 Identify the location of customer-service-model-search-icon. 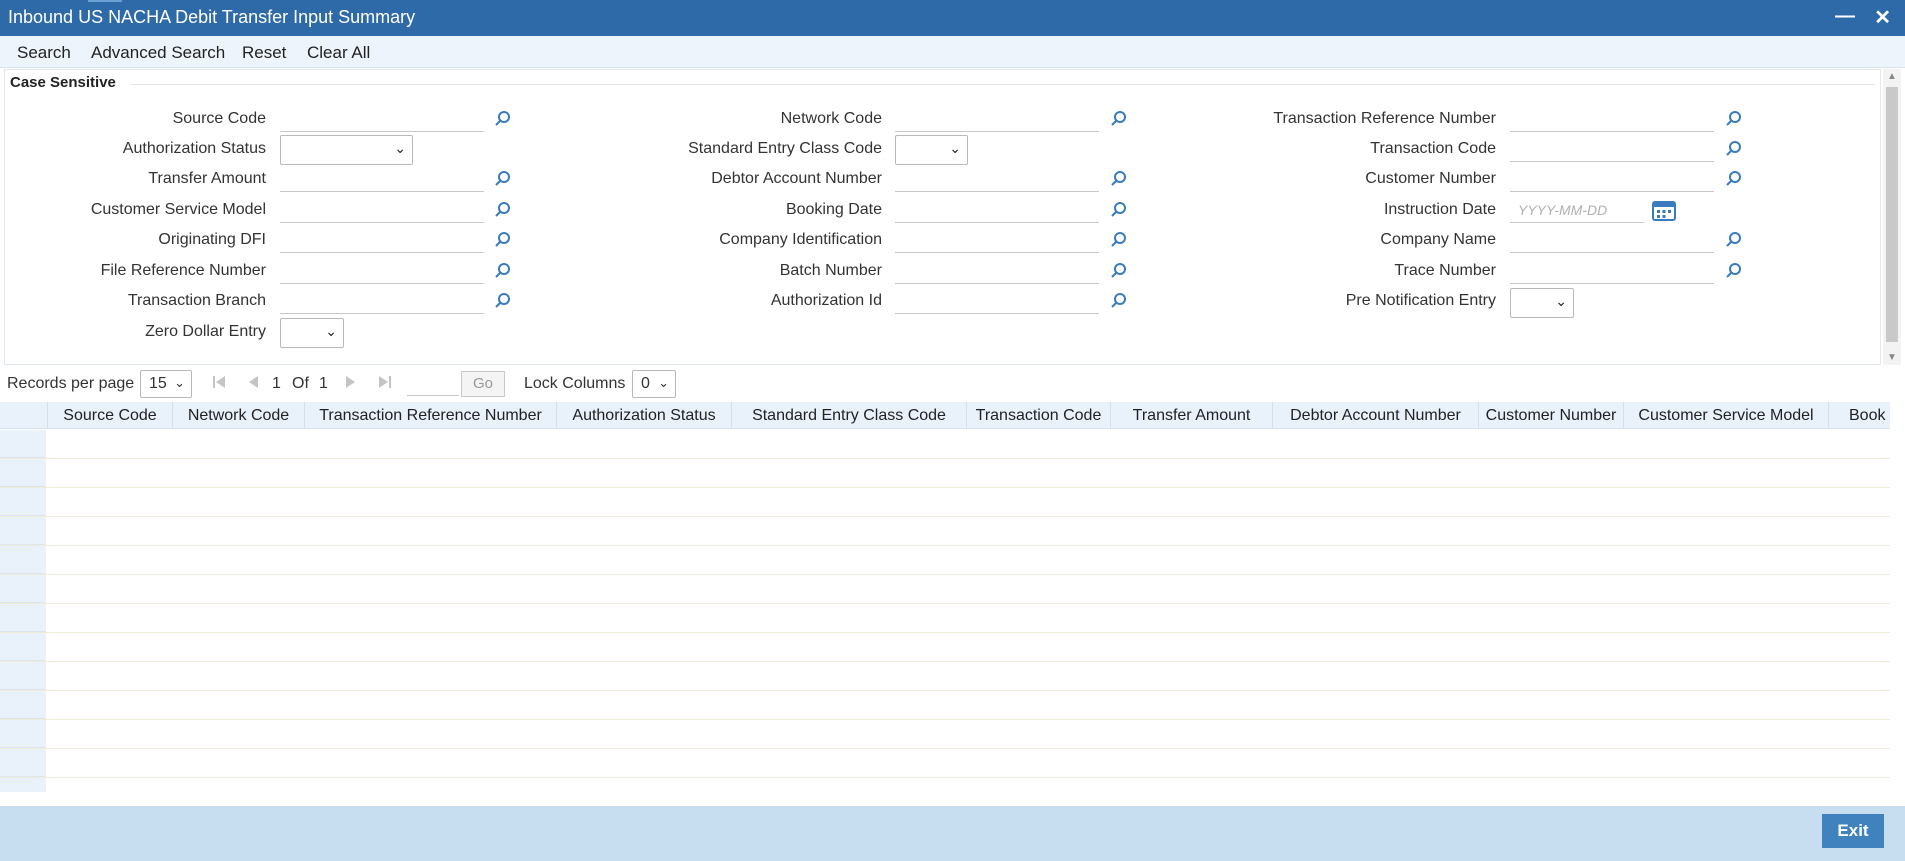
(503, 210).